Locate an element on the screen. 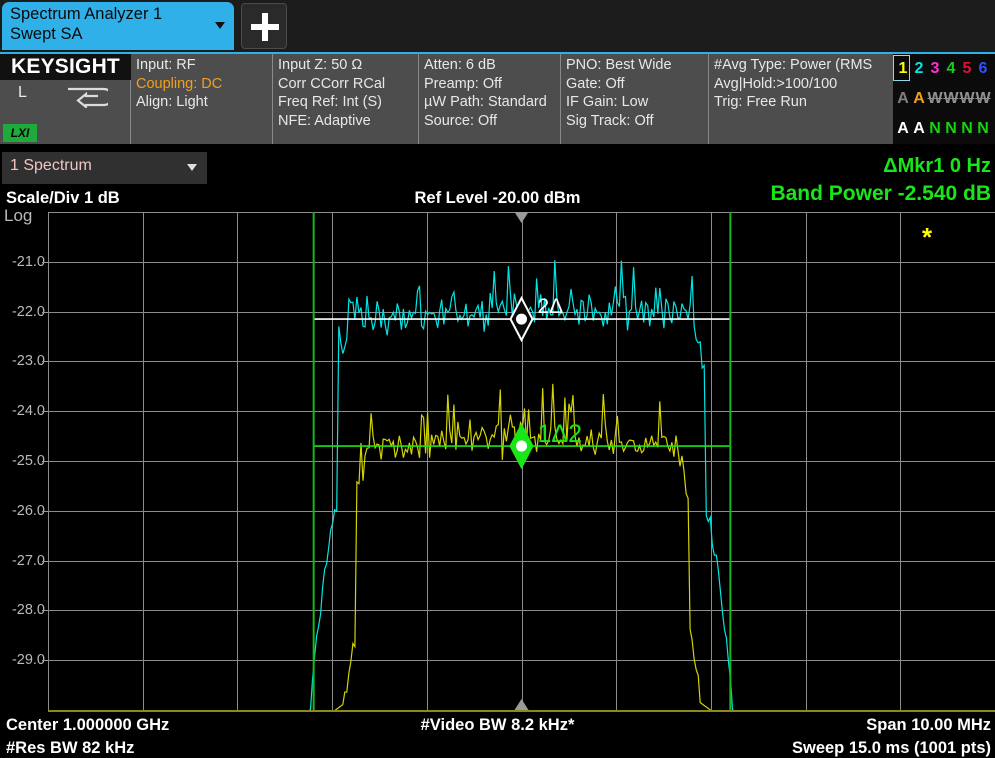 The image size is (995, 758). spectrum-window-label: 1 Spectrum is located at coordinates (51, 165).